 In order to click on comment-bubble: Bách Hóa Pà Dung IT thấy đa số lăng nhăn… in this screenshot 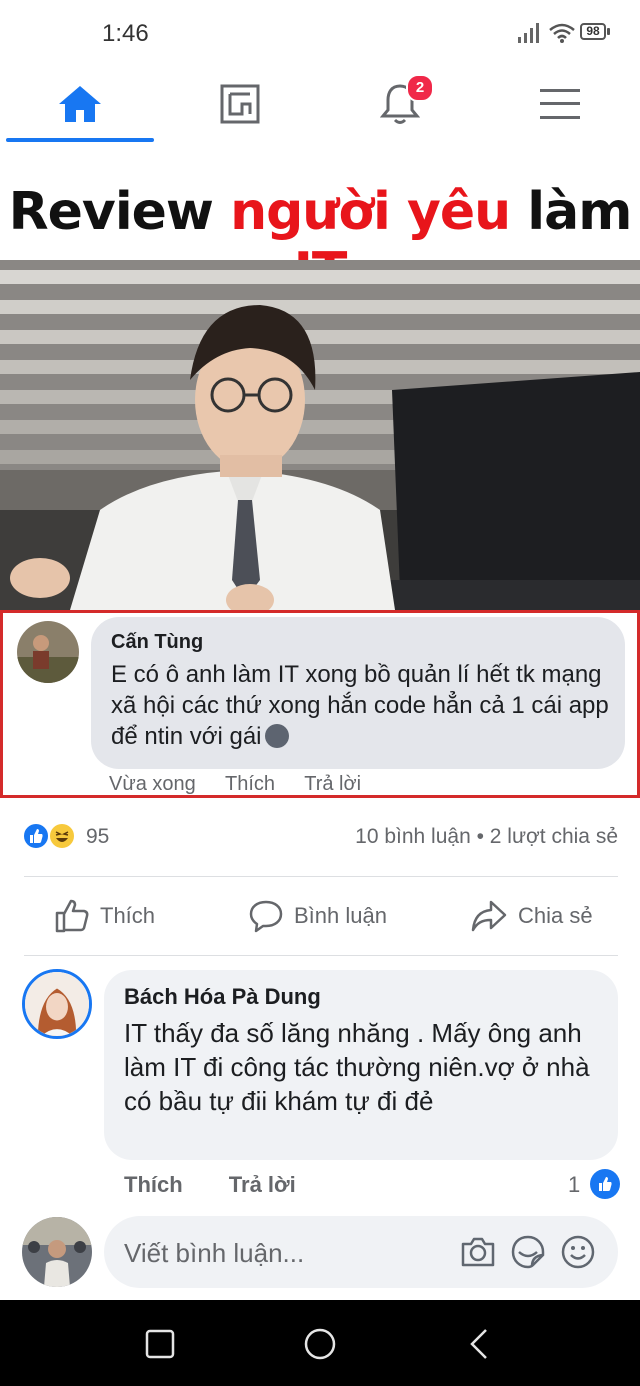, I will do `click(361, 1065)`.